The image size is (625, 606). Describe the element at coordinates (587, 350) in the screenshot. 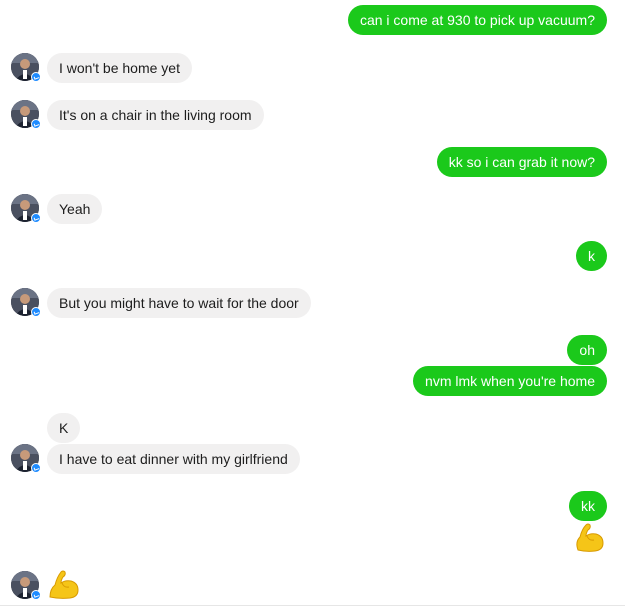

I see `sent-message: oh` at that location.